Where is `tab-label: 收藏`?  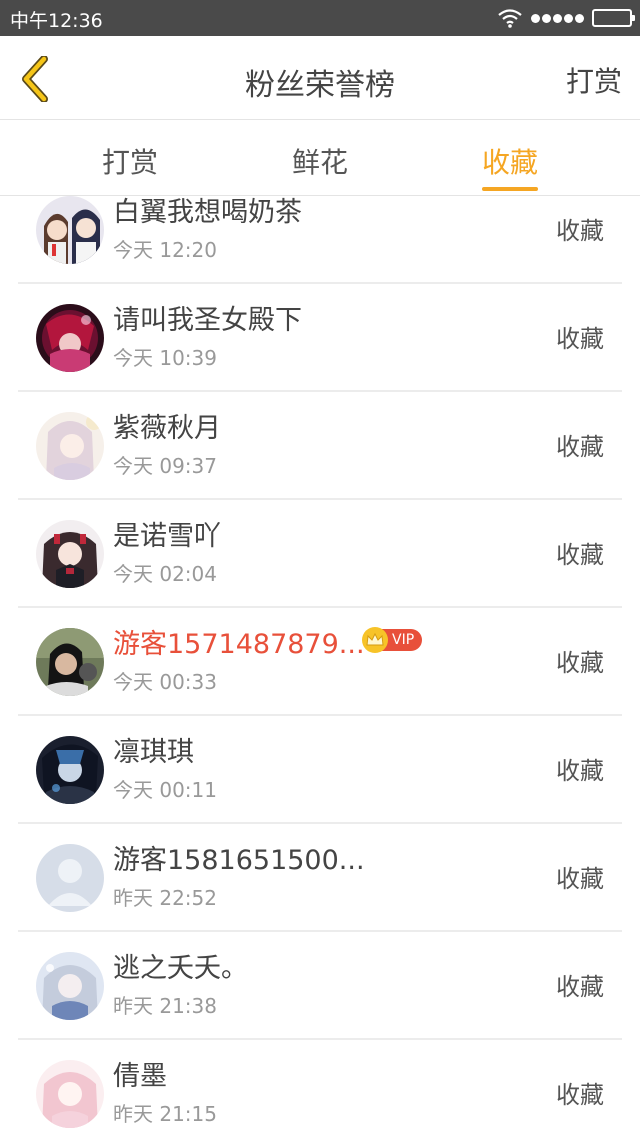 tab-label: 收藏 is located at coordinates (509, 162).